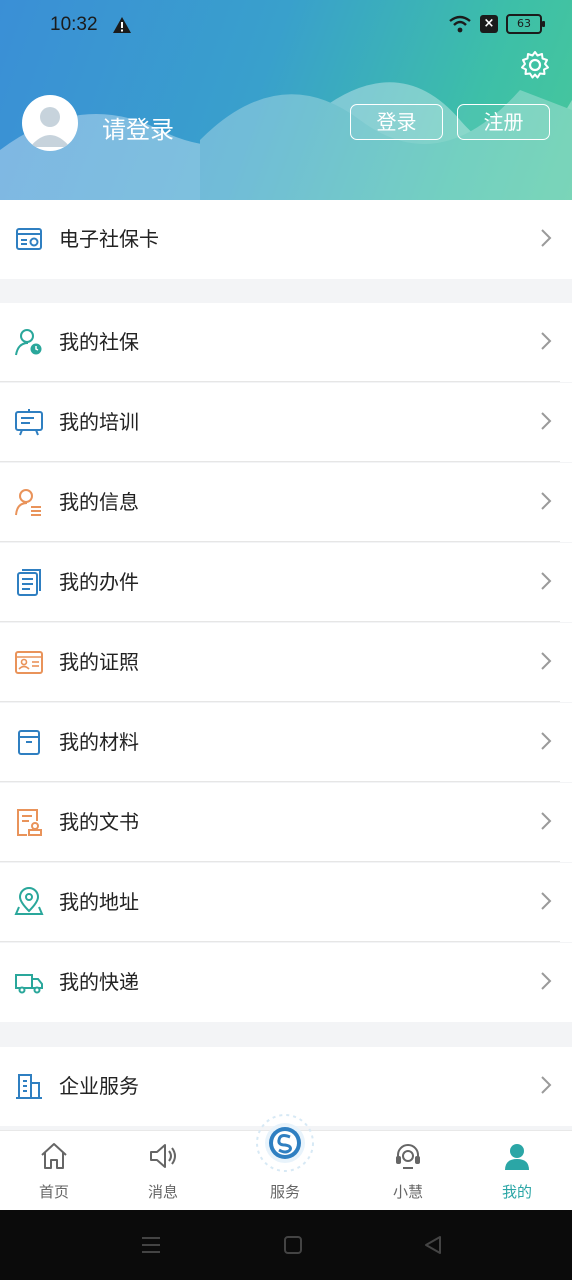 The height and width of the screenshot is (1280, 572). I want to click on menu-item-label: 我的快递, so click(99, 982).